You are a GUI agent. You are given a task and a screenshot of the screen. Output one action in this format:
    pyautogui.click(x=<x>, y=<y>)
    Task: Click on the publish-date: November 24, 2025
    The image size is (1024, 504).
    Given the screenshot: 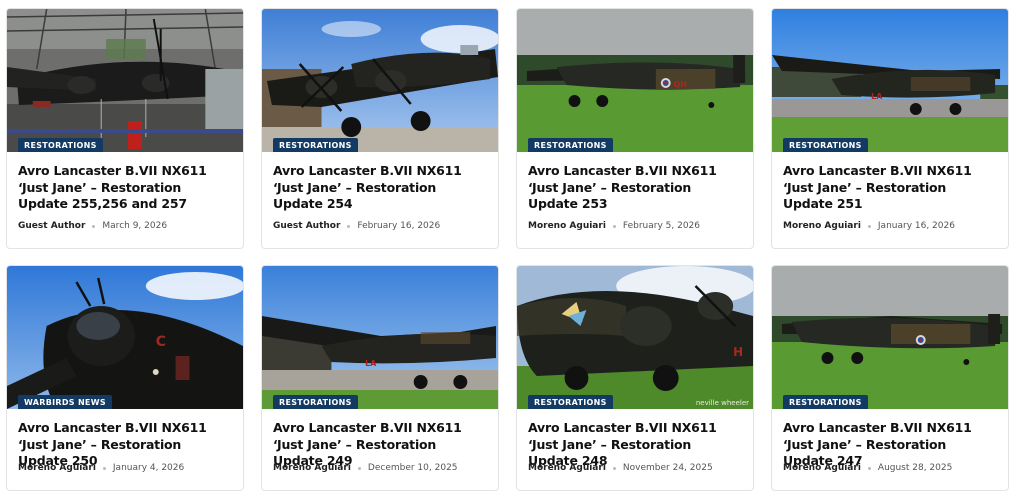 What is the action you would take?
    pyautogui.click(x=667, y=468)
    